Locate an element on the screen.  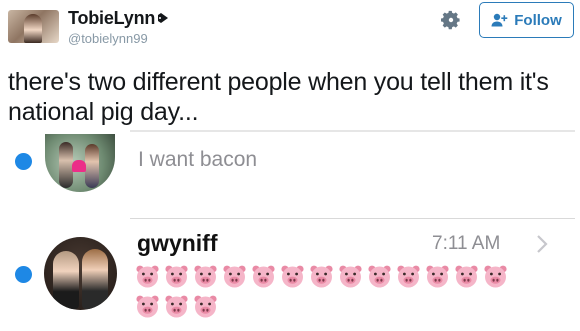
chevron-right-icon is located at coordinates (542, 244).